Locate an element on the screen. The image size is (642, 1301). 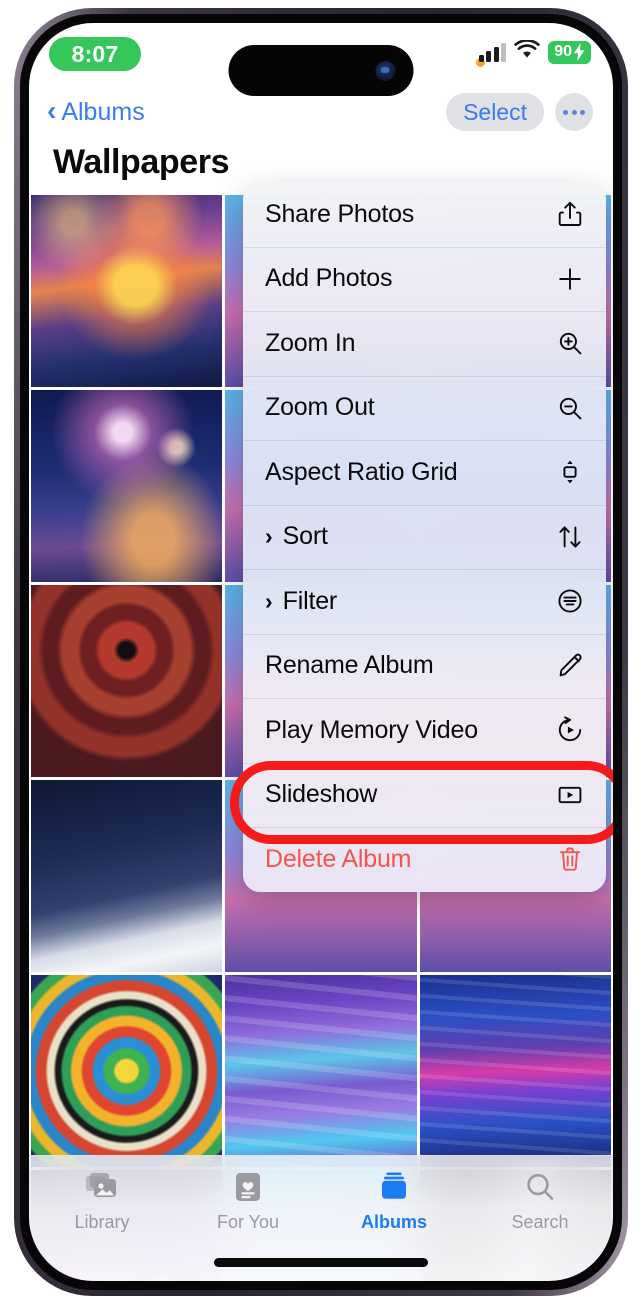
search-icon is located at coordinates (540, 1187).